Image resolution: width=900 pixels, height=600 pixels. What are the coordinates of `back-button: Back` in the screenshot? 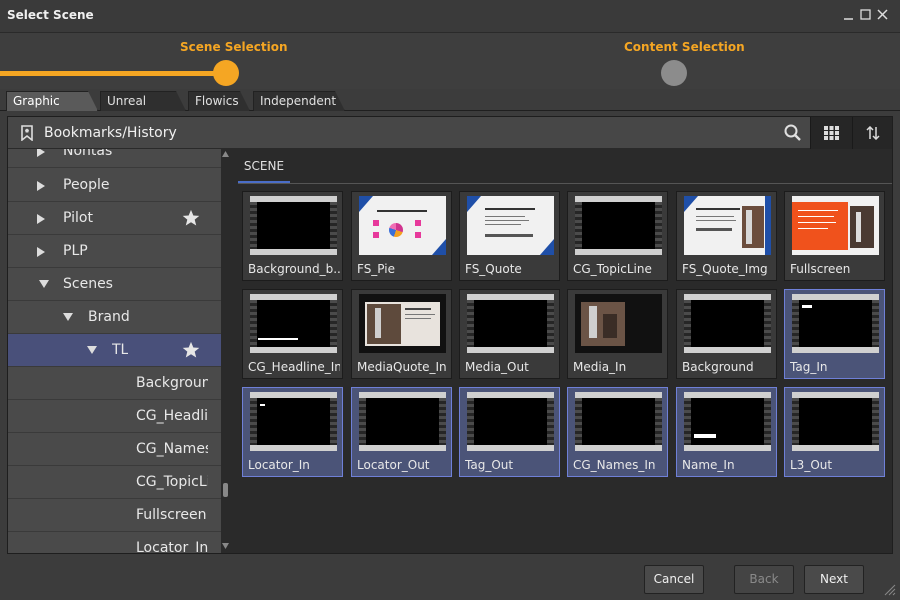 It's located at (764, 579).